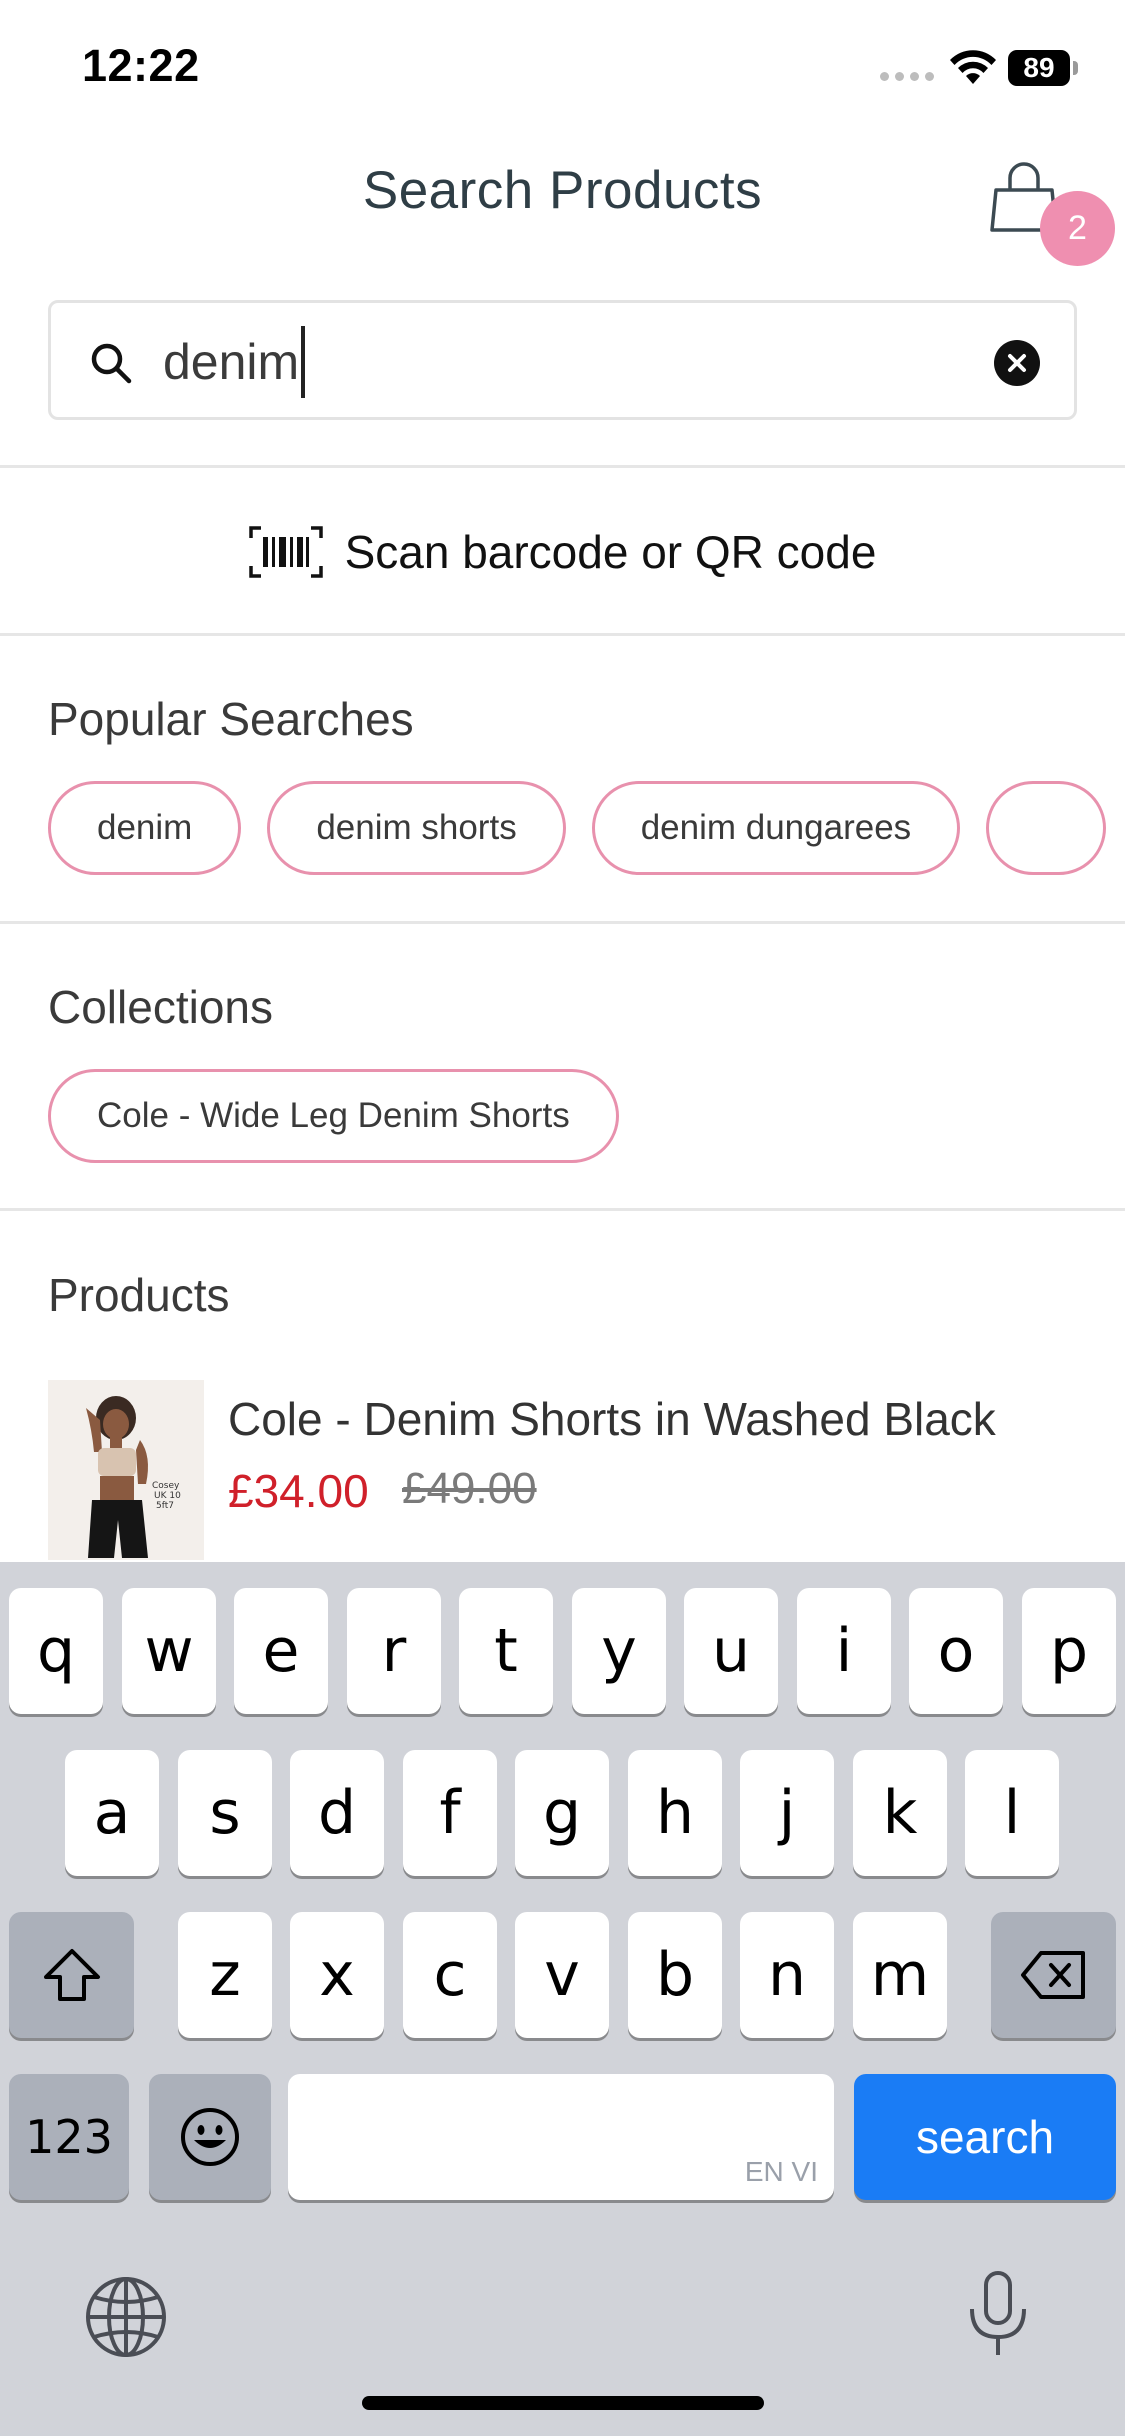  I want to click on shift-icon, so click(71, 1975).